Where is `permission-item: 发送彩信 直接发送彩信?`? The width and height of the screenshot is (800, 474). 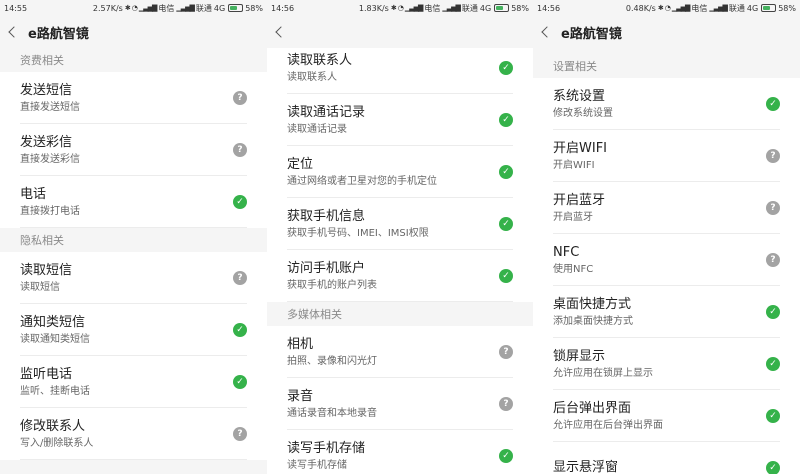 permission-item: 发送彩信 直接发送彩信? is located at coordinates (133, 150).